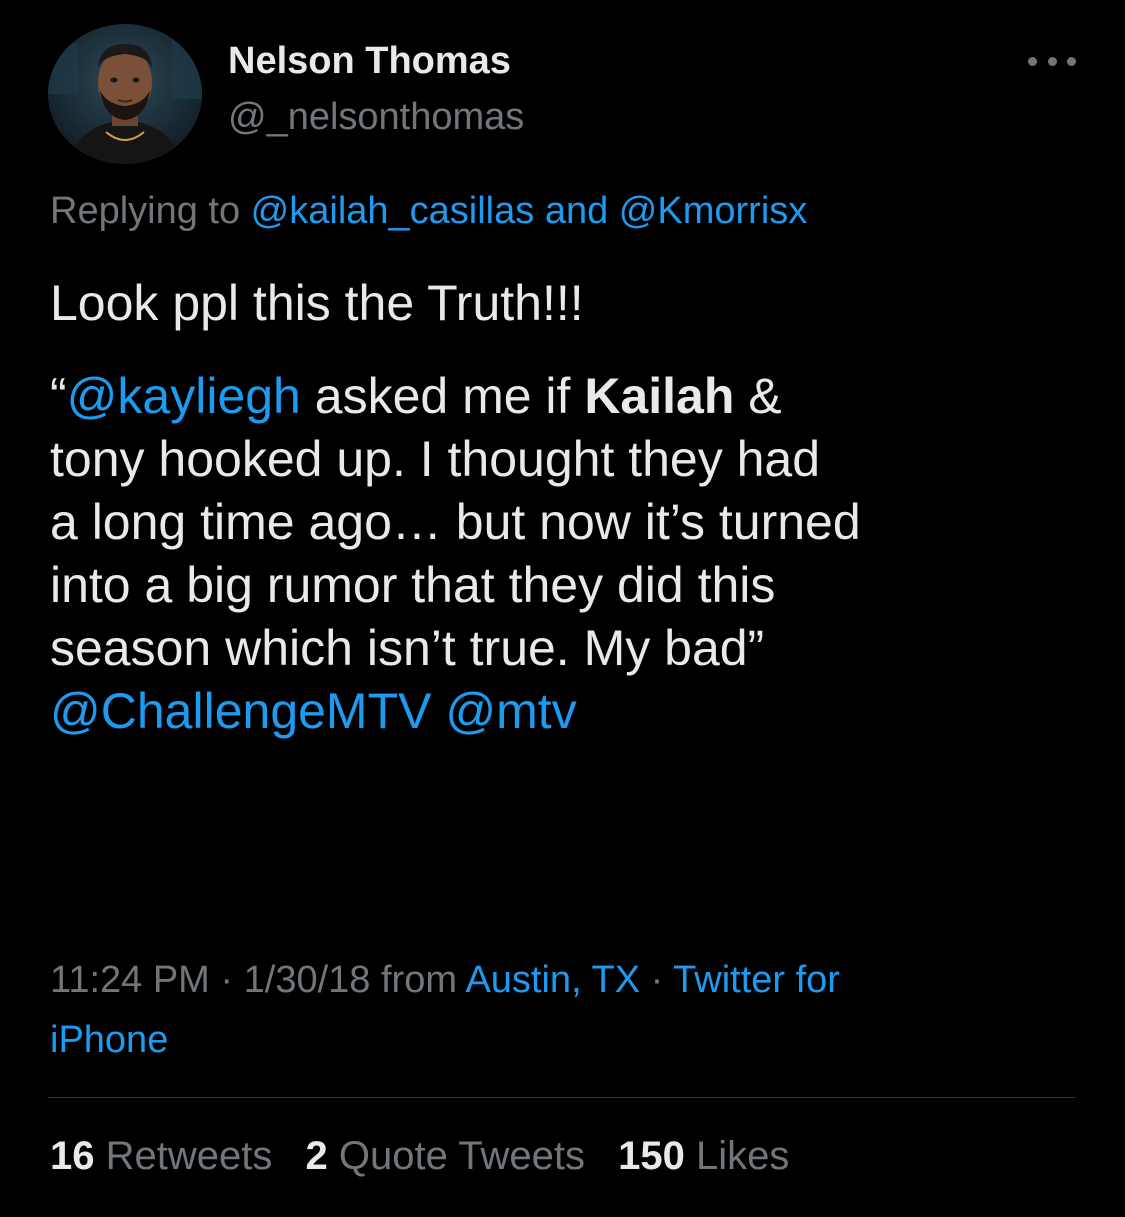  I want to click on tweet-text-line: Look ppl this the Truth!!!, so click(317, 303).